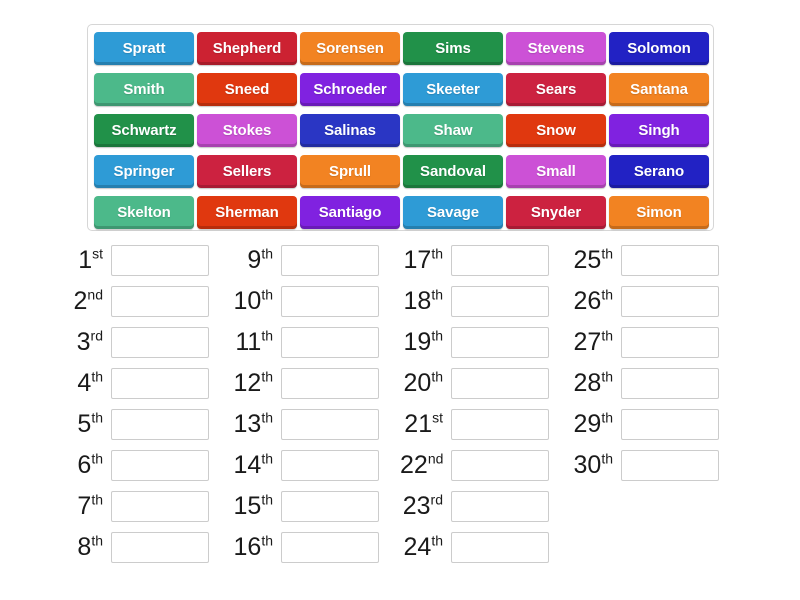 This screenshot has width=800, height=600. What do you see at coordinates (350, 171) in the screenshot?
I see `name-tile: Sprull` at bounding box center [350, 171].